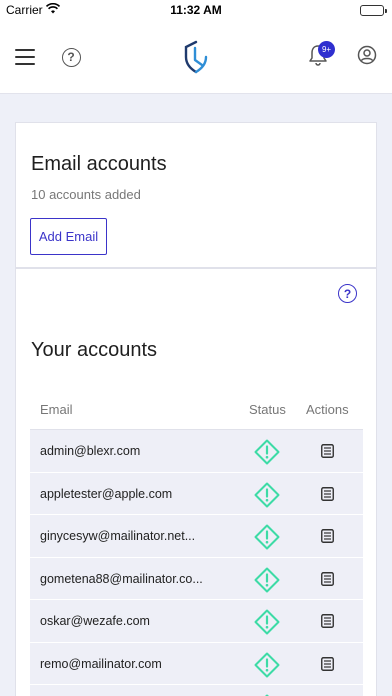  I want to click on profile-button, so click(367, 57).